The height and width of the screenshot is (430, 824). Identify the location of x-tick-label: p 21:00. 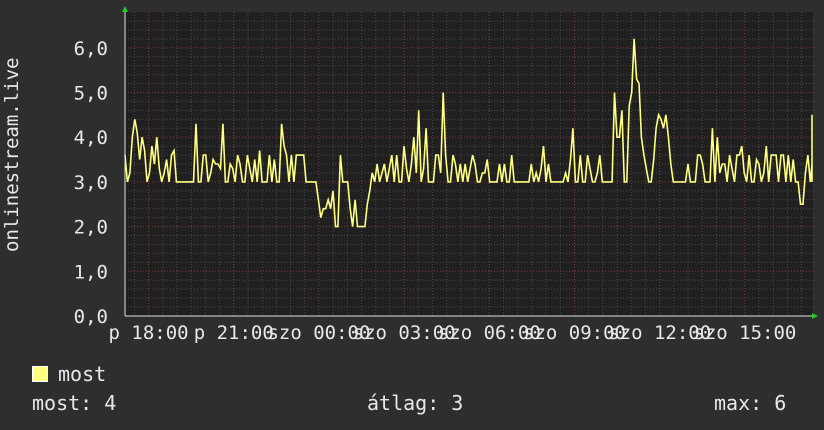
(234, 333).